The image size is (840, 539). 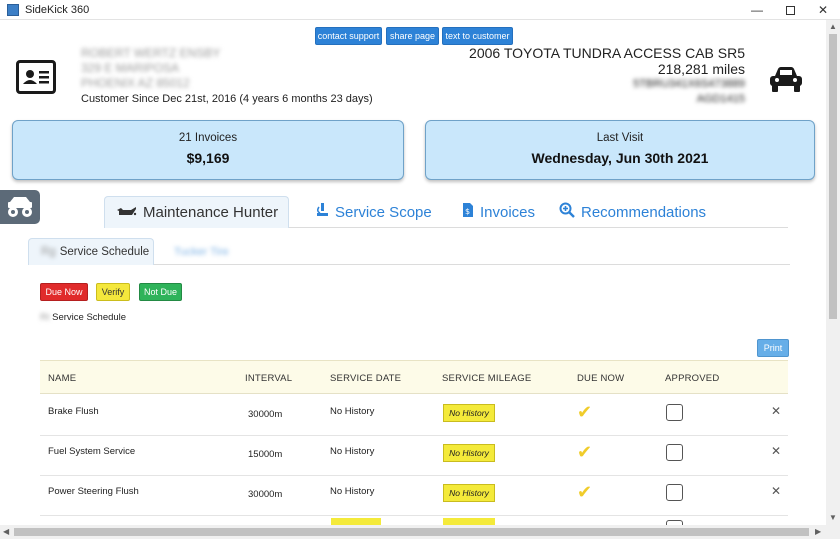 I want to click on row-interval: 15000m, so click(x=265, y=454).